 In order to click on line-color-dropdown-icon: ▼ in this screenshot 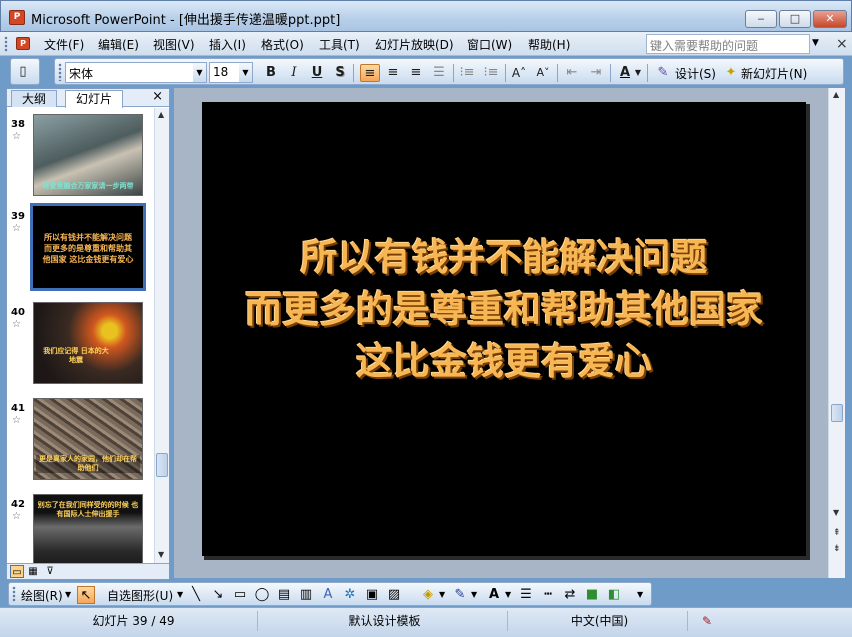, I will do `click(474, 594)`.